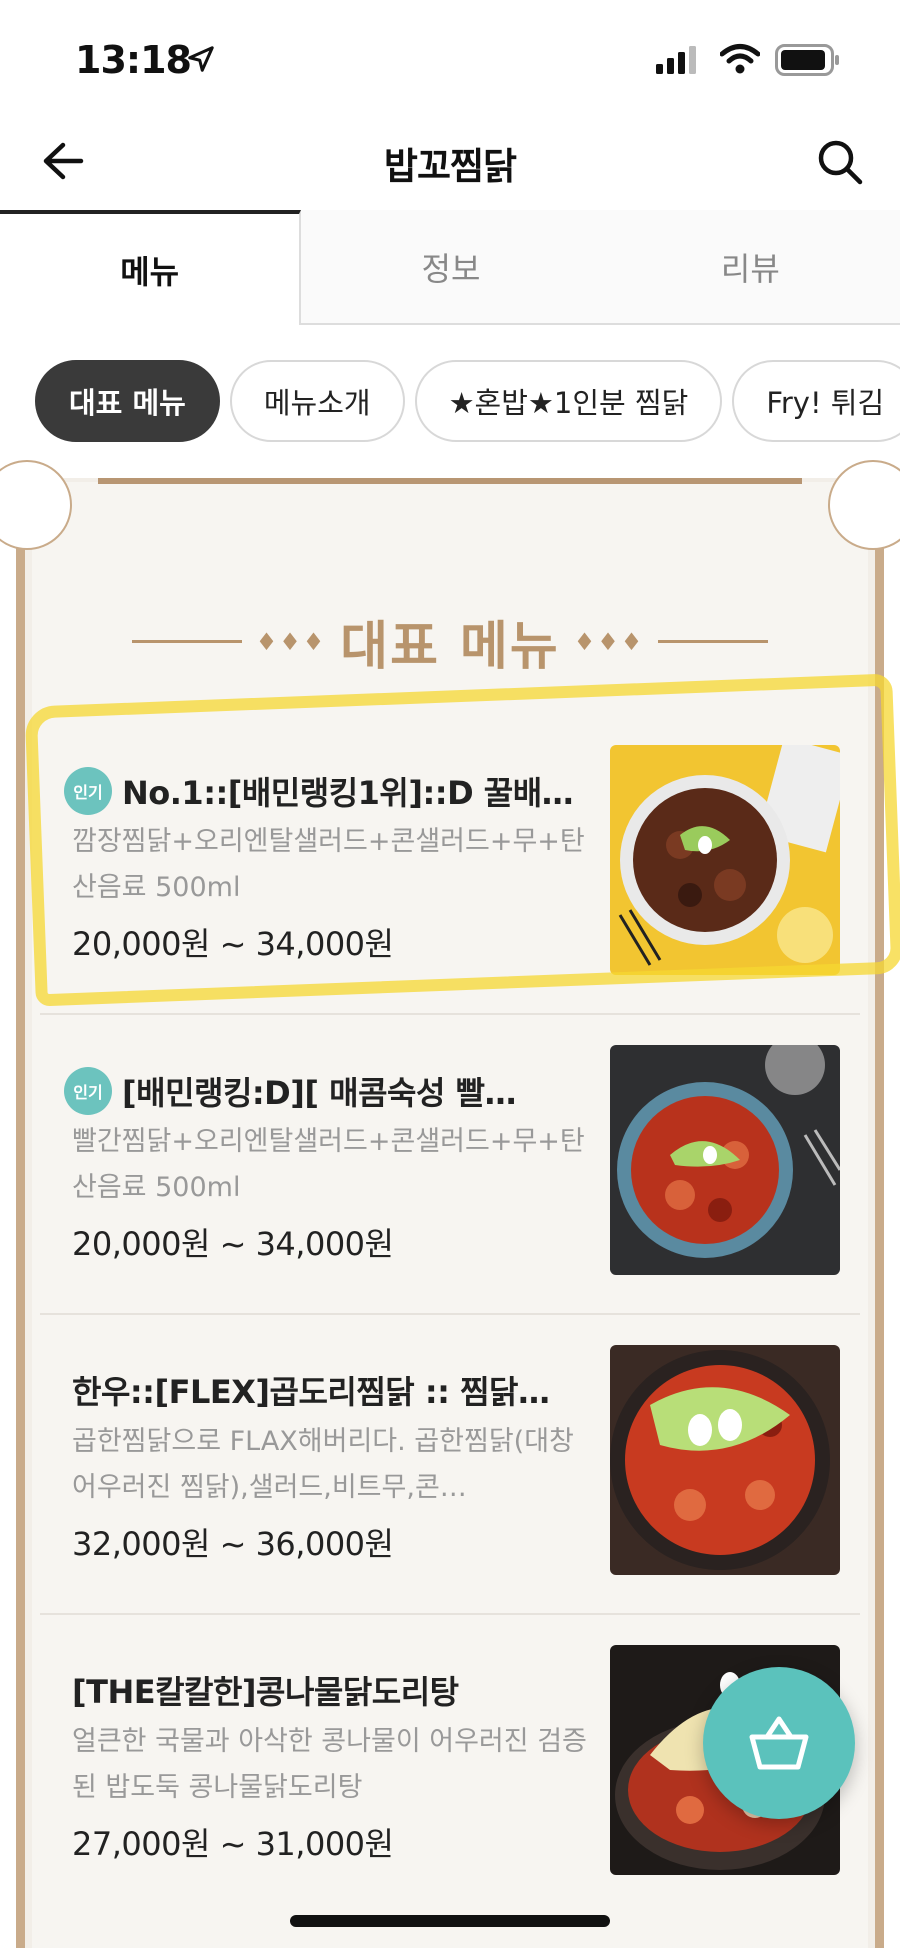 This screenshot has height=1948, width=900. What do you see at coordinates (127, 401) in the screenshot?
I see `chip-signature-menu: 대표 메뉴` at bounding box center [127, 401].